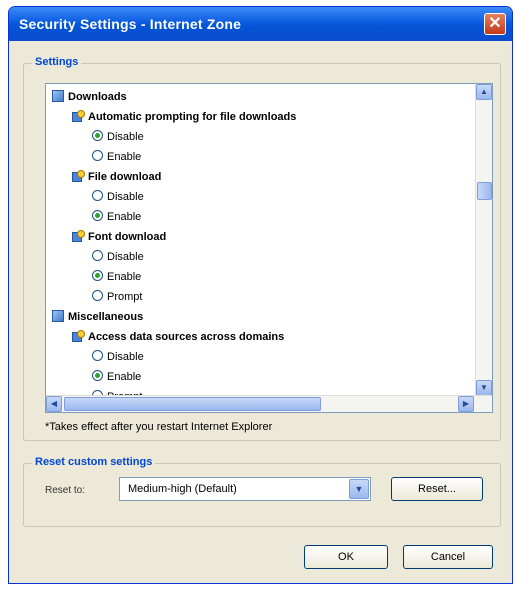 This screenshot has height=590, width=520. I want to click on tree-item-label: Access data sources across domains, so click(186, 337).